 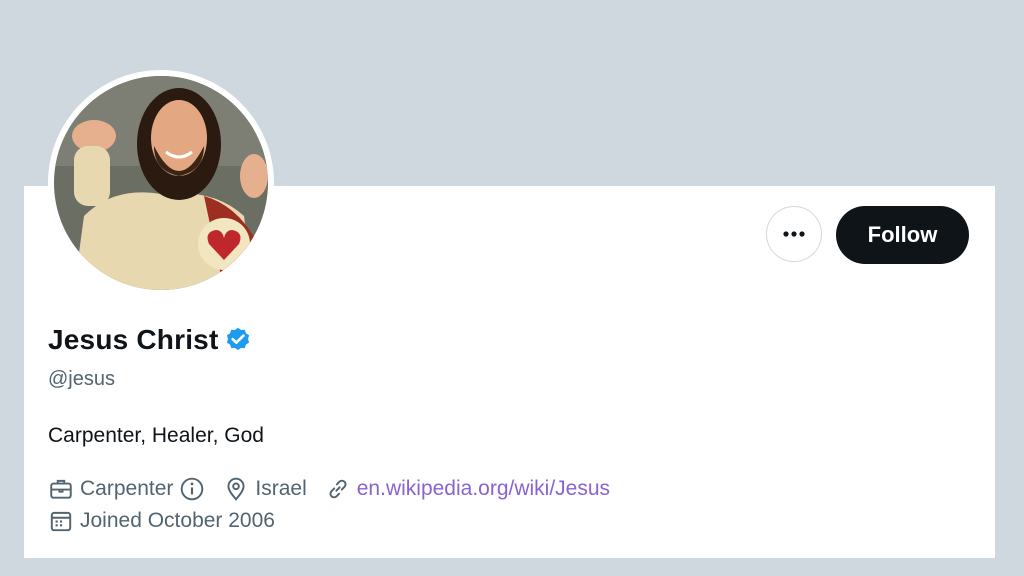 What do you see at coordinates (61, 521) in the screenshot?
I see `calendar-icon` at bounding box center [61, 521].